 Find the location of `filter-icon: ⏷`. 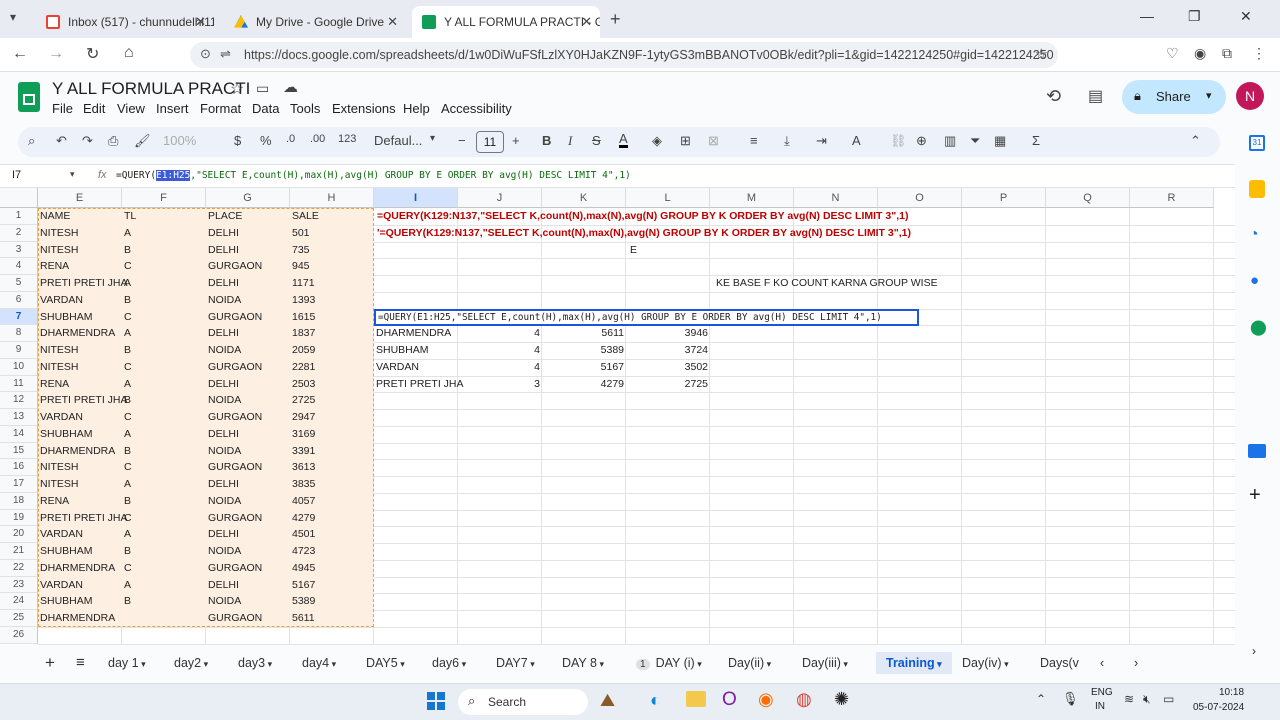

filter-icon: ⏷ is located at coordinates (975, 141).